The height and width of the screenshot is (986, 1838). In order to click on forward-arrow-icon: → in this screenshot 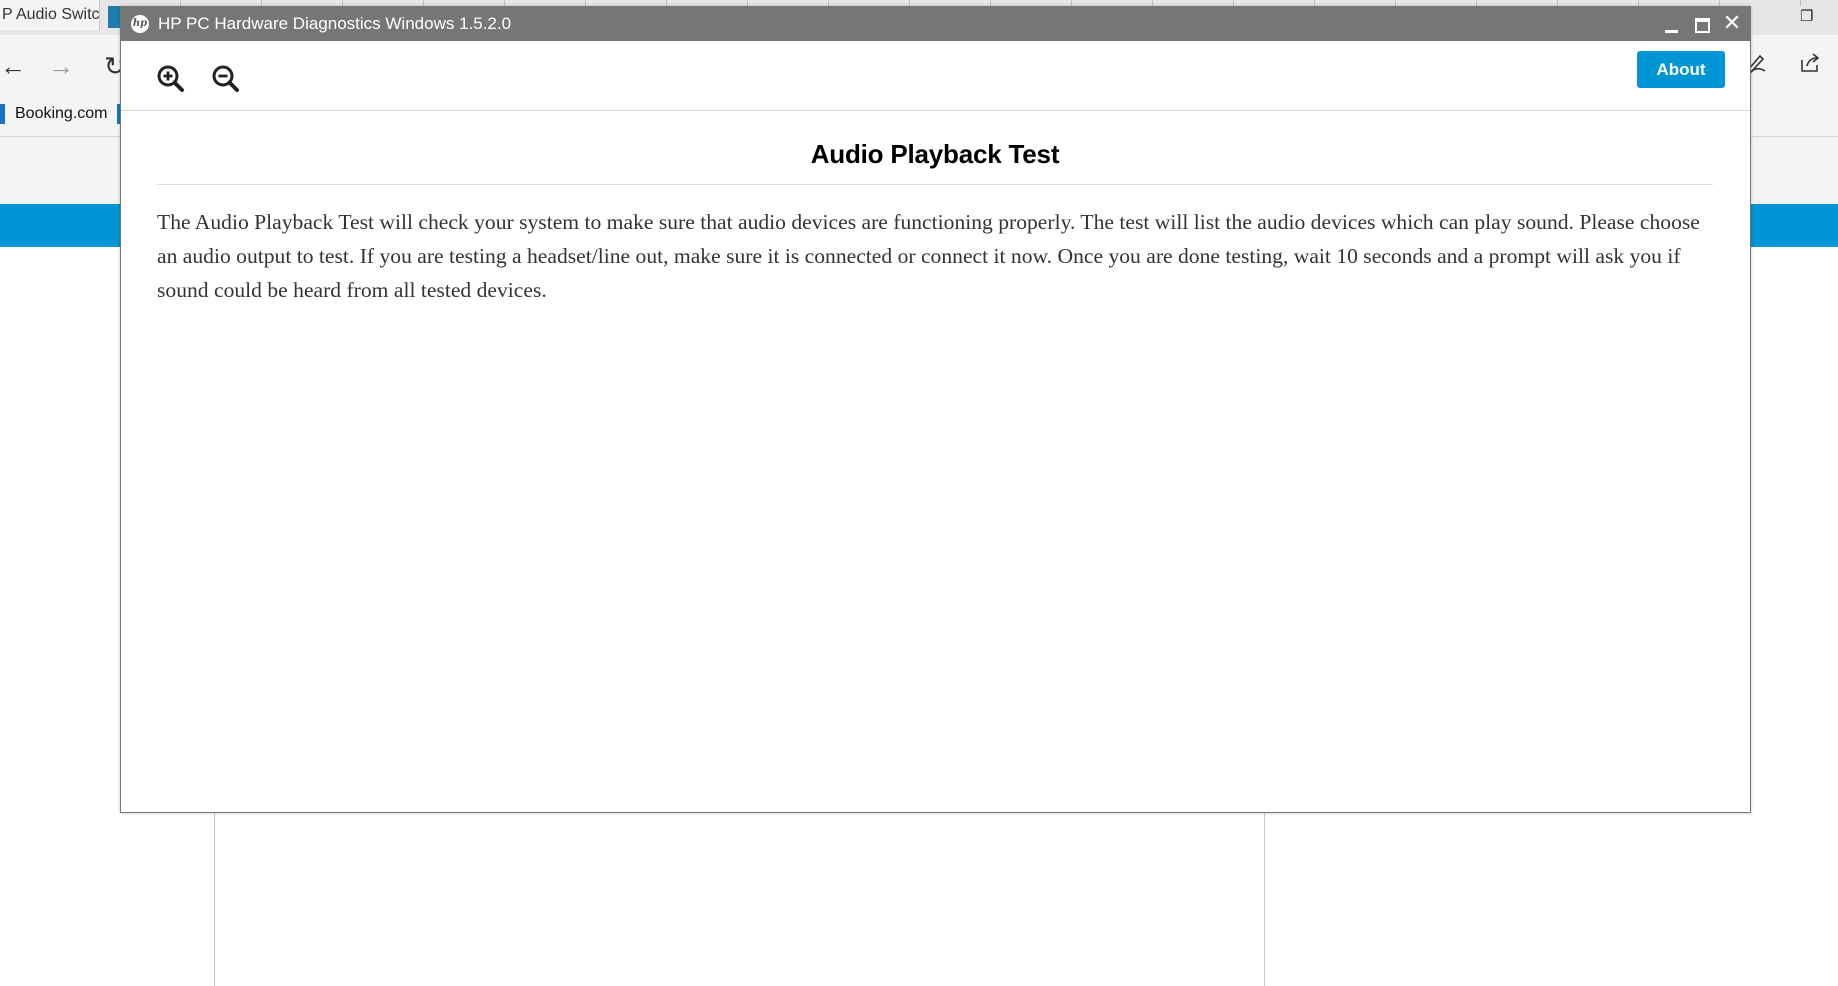, I will do `click(61, 66)`.